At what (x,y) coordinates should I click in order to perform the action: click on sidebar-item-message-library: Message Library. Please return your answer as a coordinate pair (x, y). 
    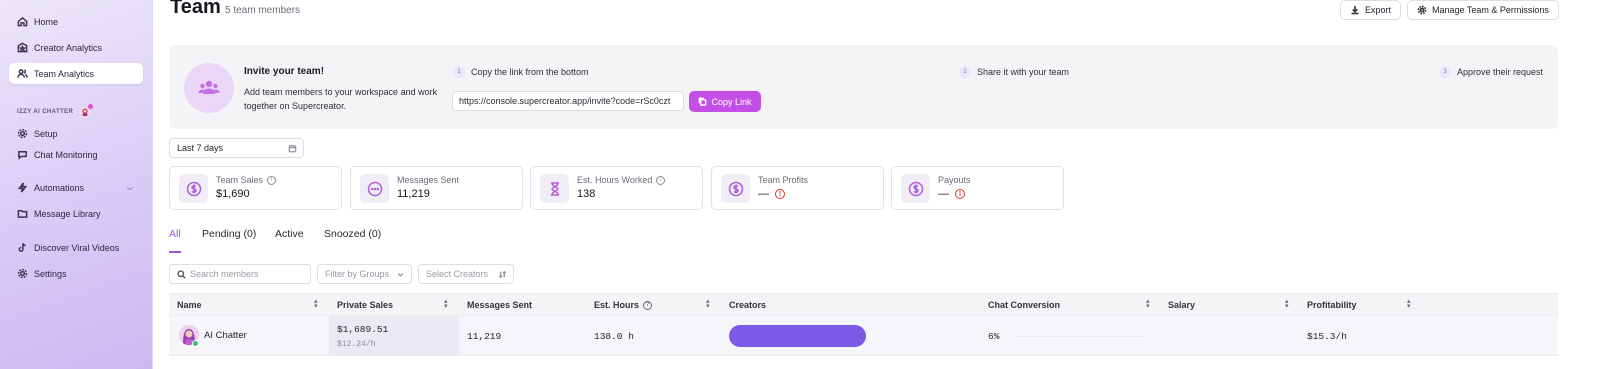
    Looking at the image, I should click on (76, 213).